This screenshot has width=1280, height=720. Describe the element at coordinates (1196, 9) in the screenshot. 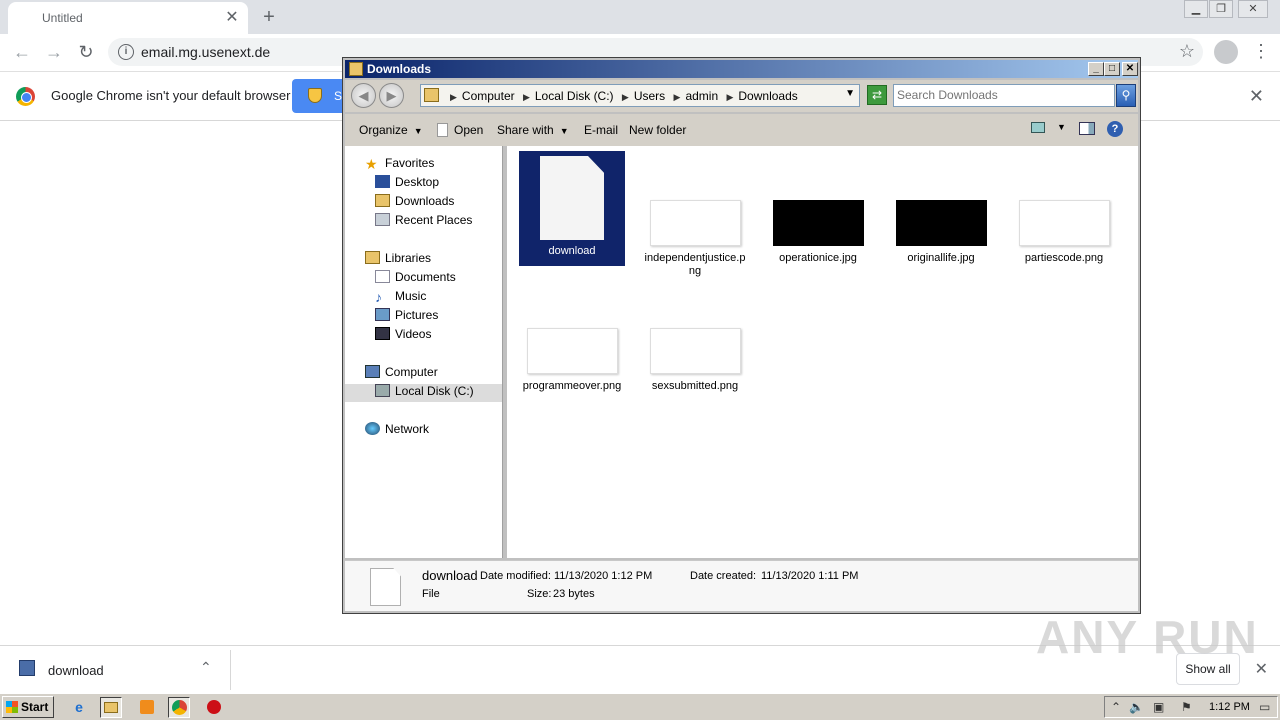

I see `minimize-button: ▁` at that location.